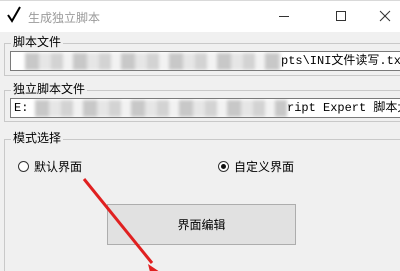  Describe the element at coordinates (264, 166) in the screenshot. I see `custom-interface-label: 自定义界面` at that location.